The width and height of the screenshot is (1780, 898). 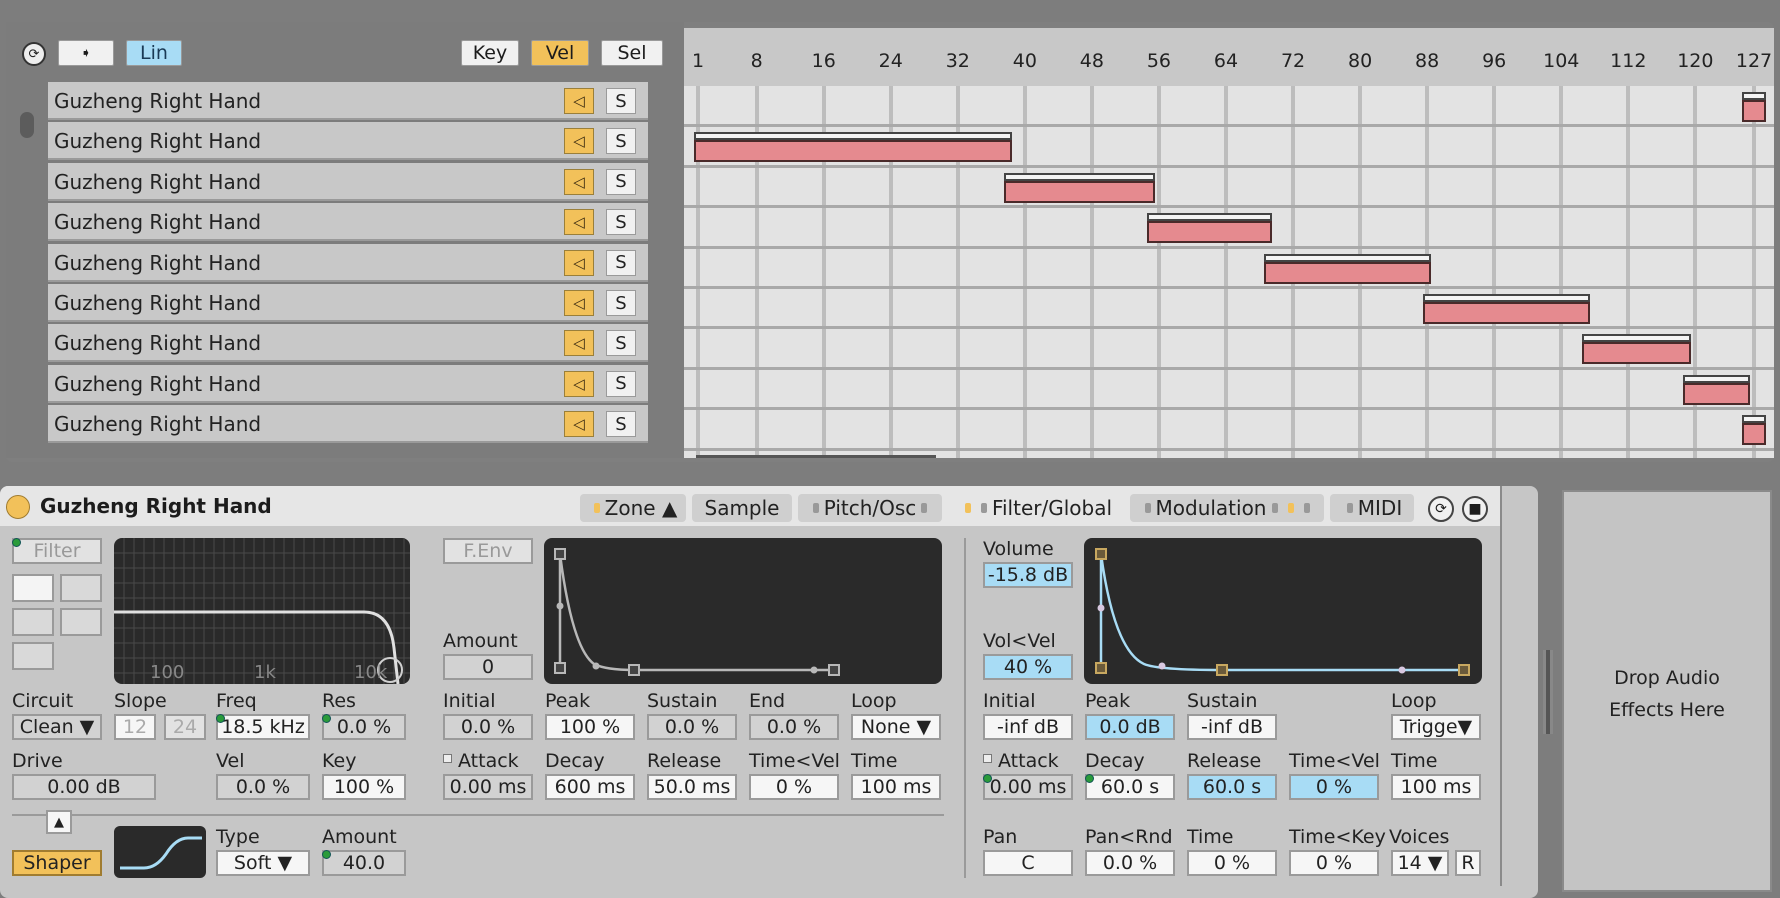 What do you see at coordinates (1130, 727) in the screenshot?
I see `amp-peak-field: 0.0 dB` at bounding box center [1130, 727].